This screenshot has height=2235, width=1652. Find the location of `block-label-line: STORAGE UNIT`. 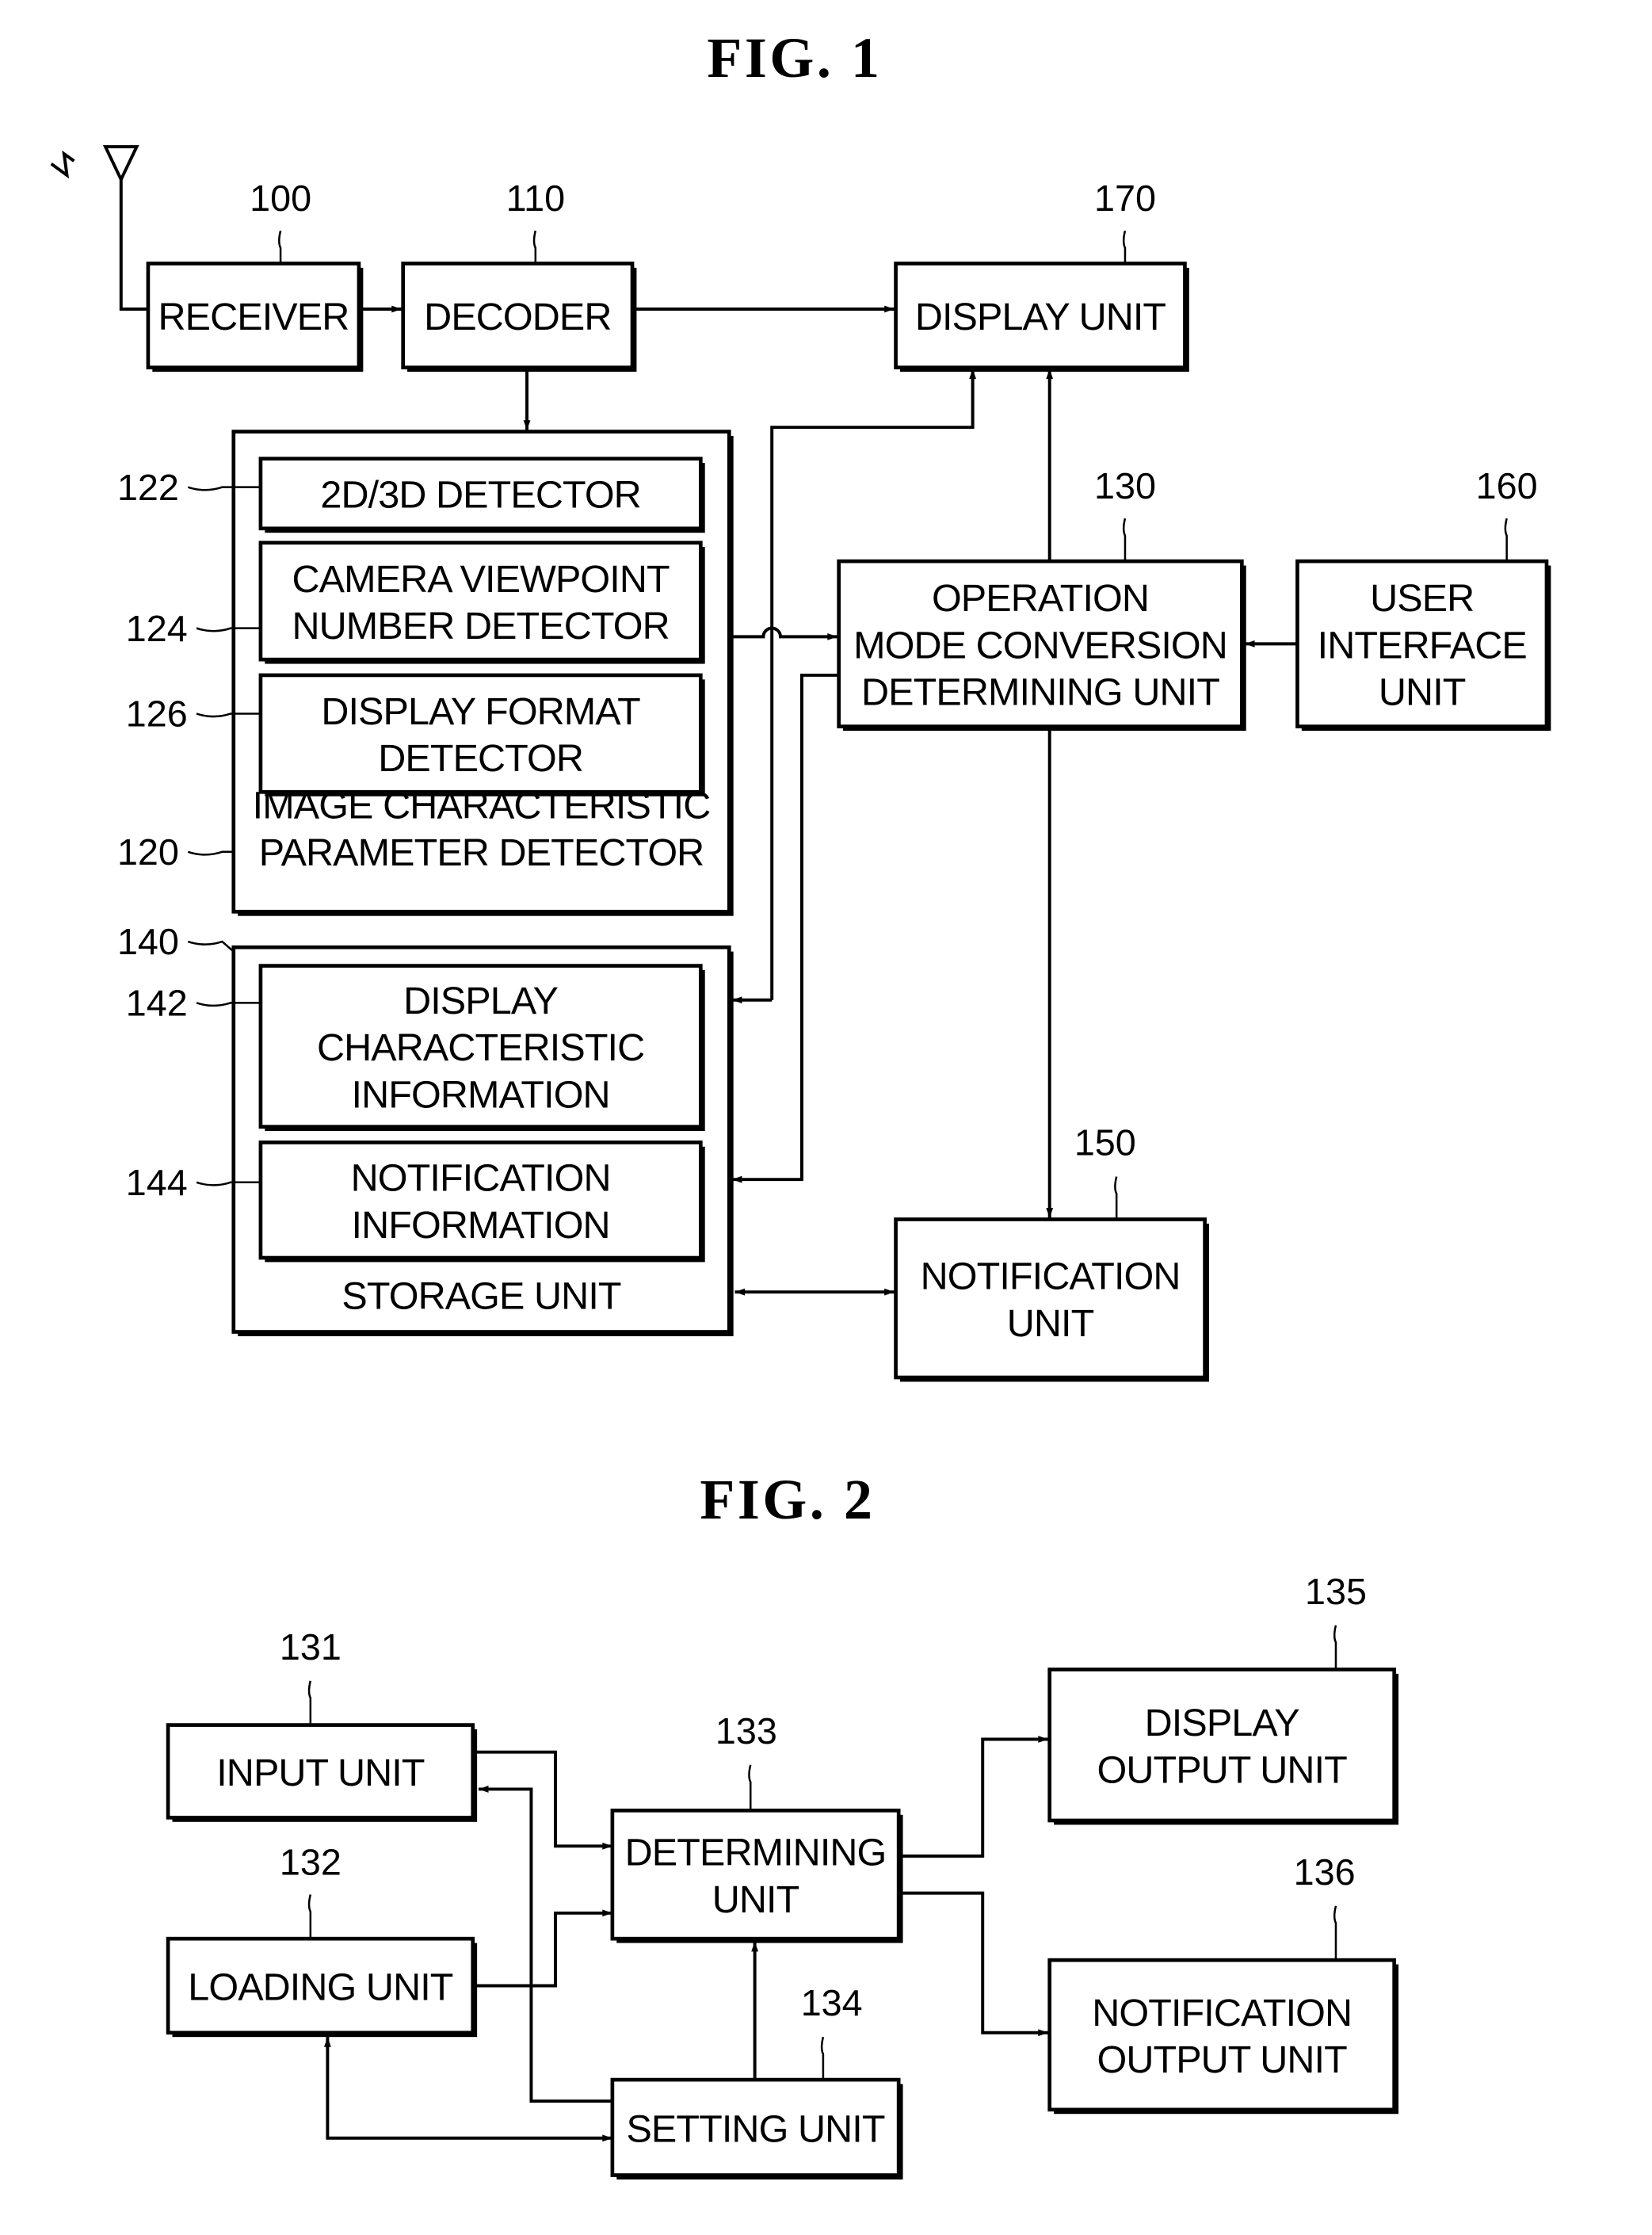

block-label-line: STORAGE UNIT is located at coordinates (481, 1296).